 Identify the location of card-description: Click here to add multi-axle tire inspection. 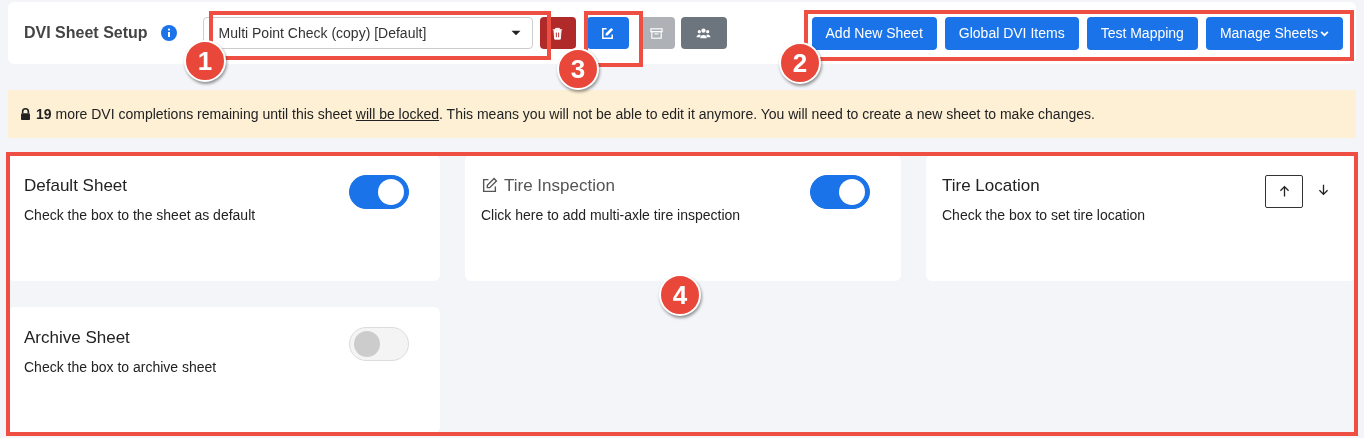
(611, 215).